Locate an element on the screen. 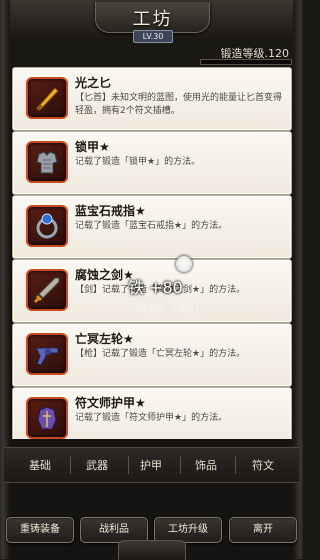  resource-gain-text: 铁 +80 is located at coordinates (155, 287).